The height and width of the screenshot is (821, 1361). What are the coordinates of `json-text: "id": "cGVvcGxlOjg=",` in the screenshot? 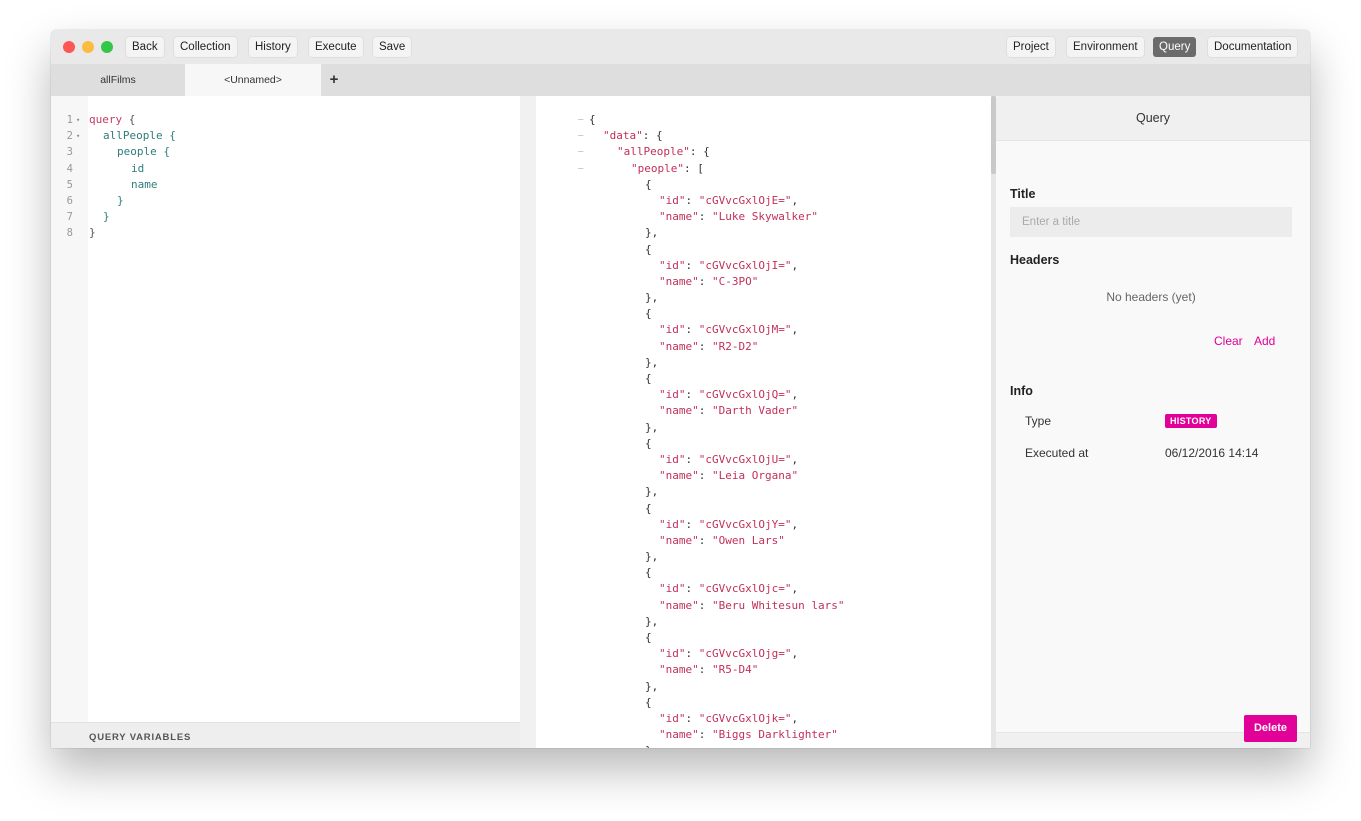 It's located at (729, 654).